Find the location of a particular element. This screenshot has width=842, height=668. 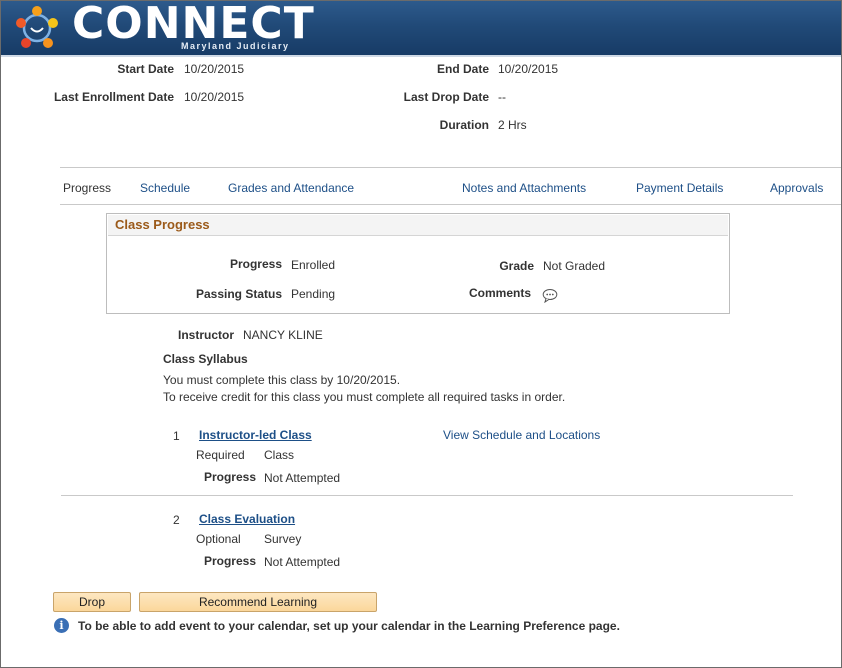

tab-grades-and-attendance: Grades and Attendance is located at coordinates (291, 188).